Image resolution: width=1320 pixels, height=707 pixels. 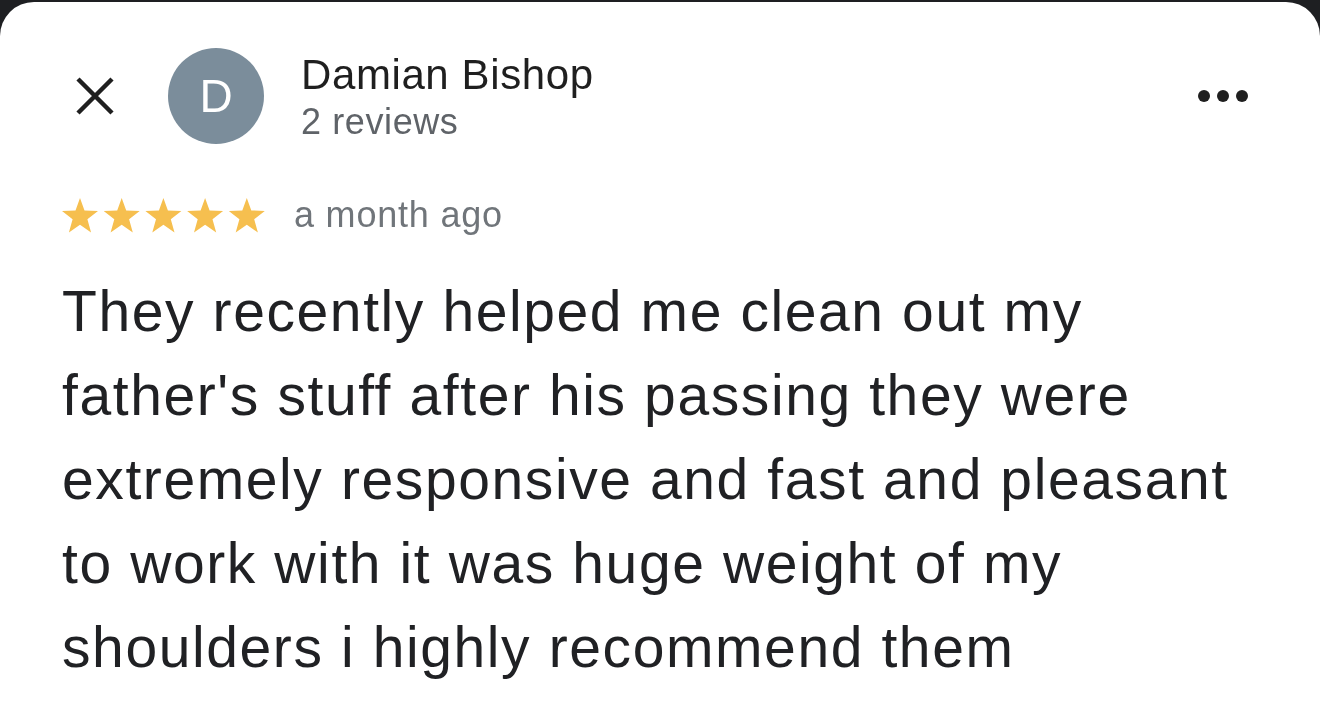 I want to click on review-count: 2 reviews, so click(x=380, y=122).